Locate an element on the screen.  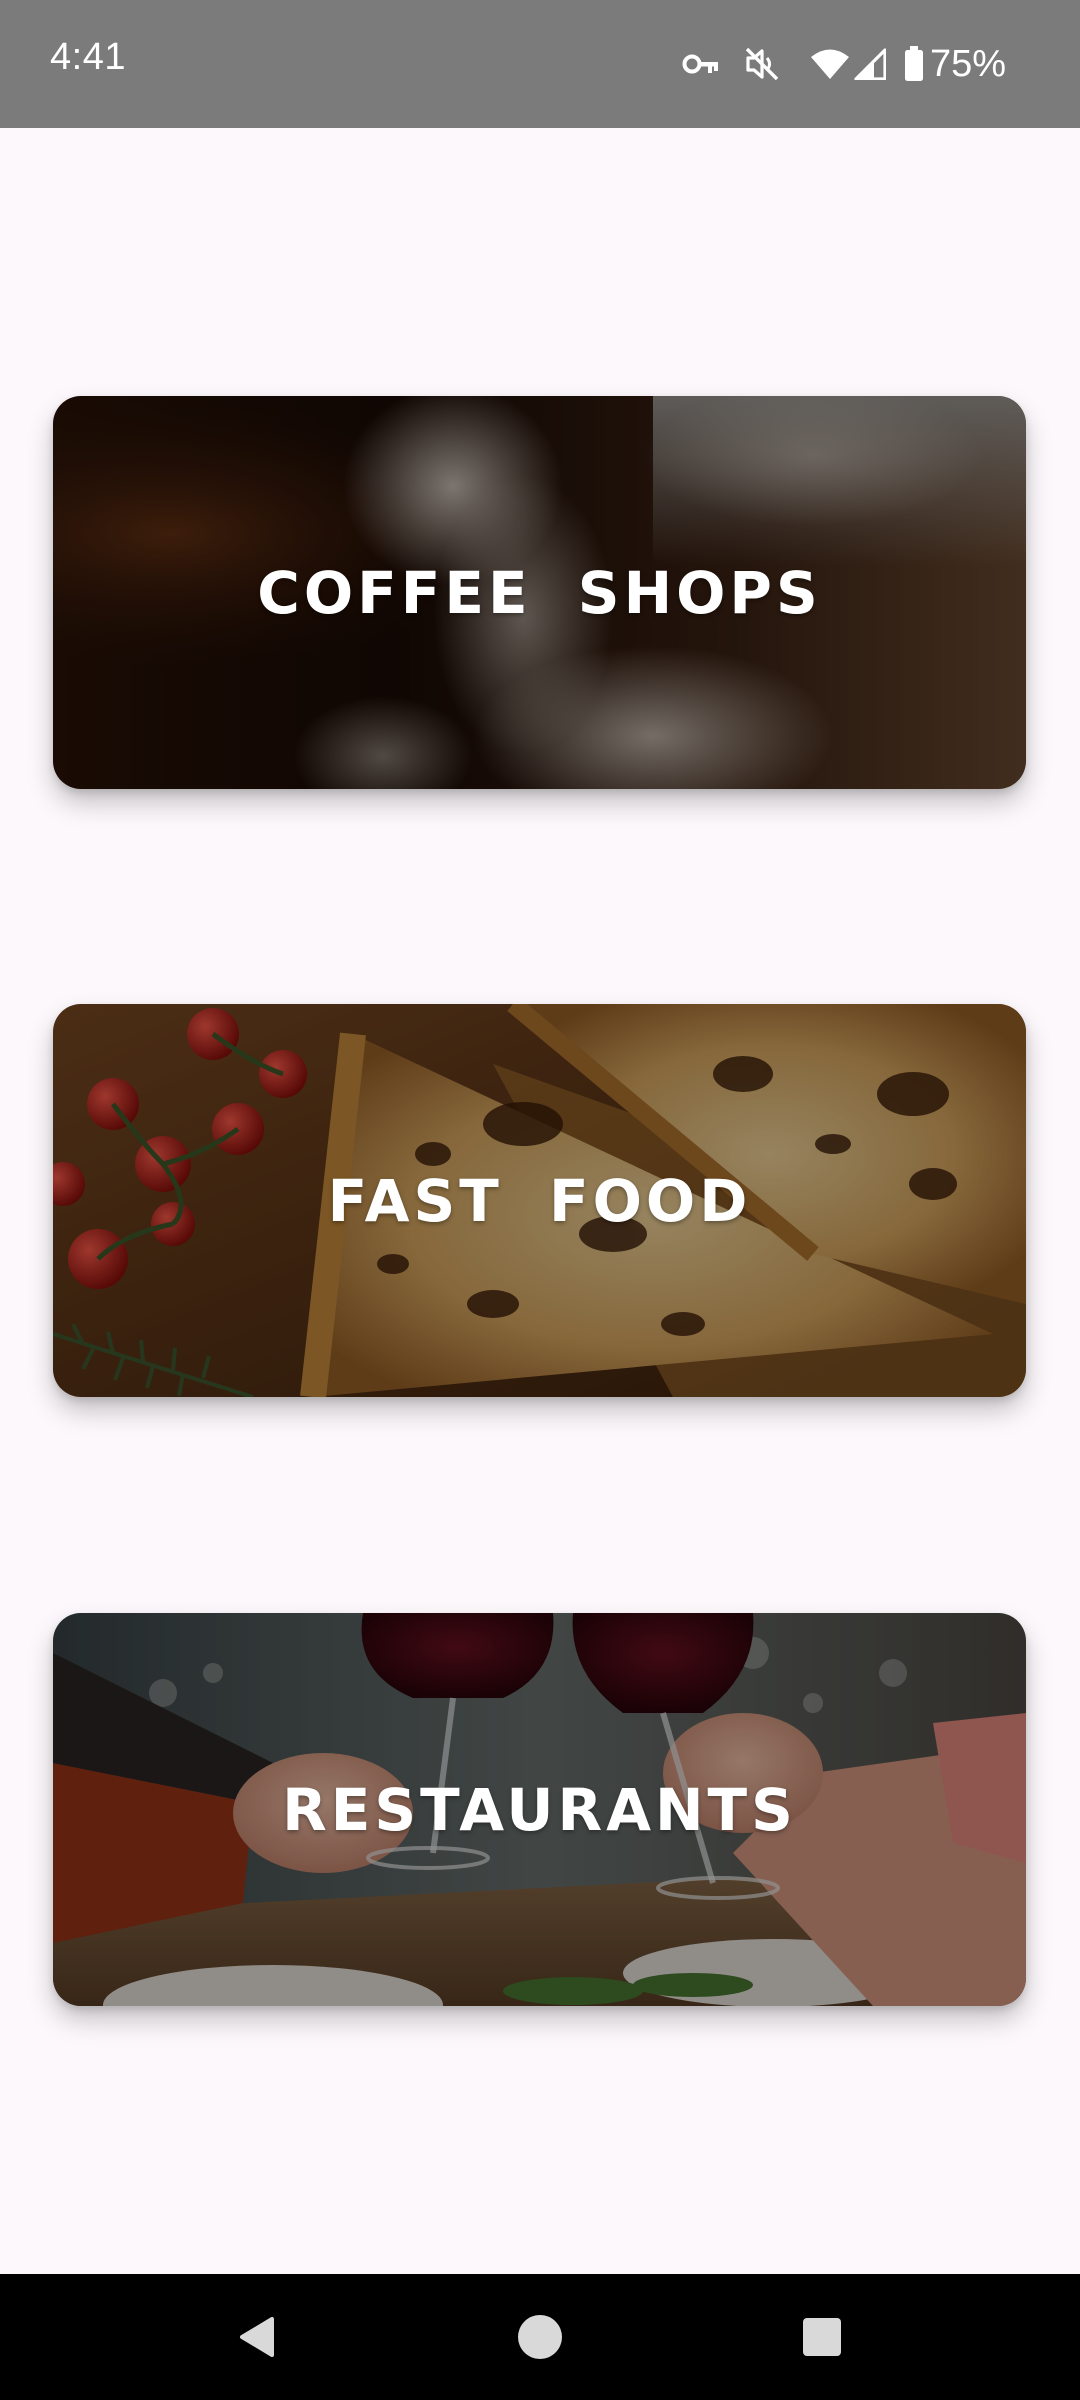
status-icons: 75% is located at coordinates (835, 64).